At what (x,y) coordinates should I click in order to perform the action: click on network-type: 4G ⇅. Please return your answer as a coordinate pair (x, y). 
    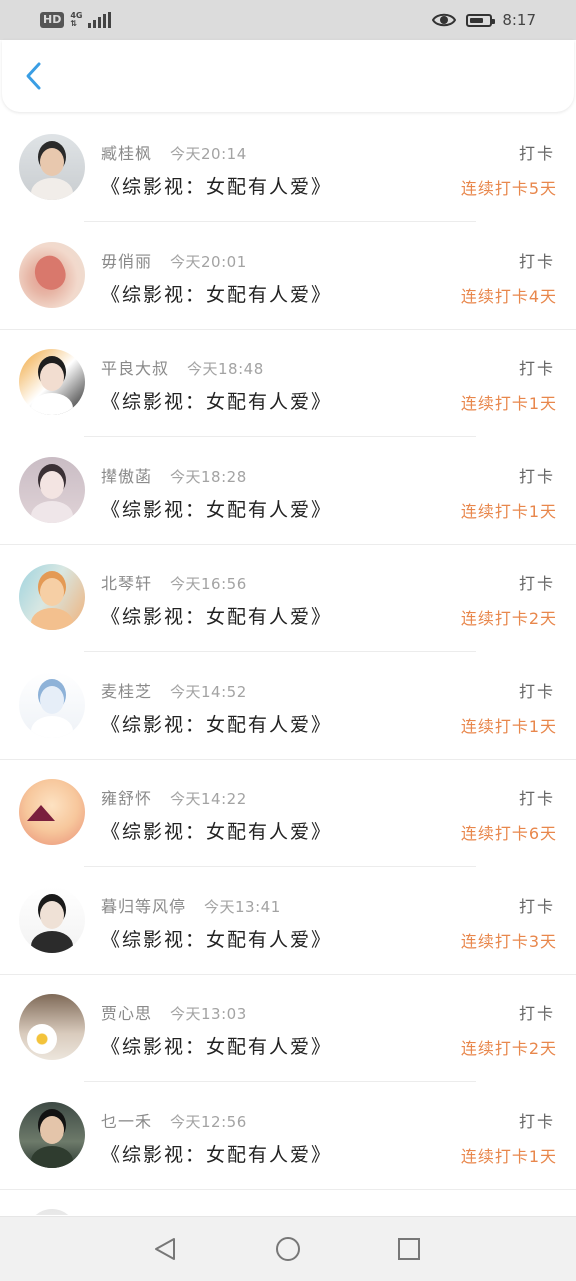
    Looking at the image, I should click on (76, 20).